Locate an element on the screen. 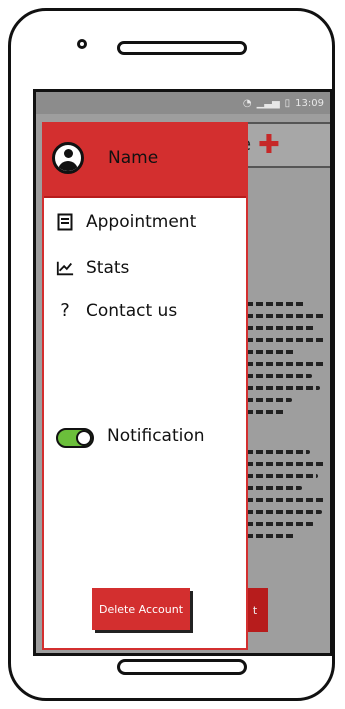 This screenshot has height=709, width=345. signal-icon: ▁▃▅ is located at coordinates (268, 103).